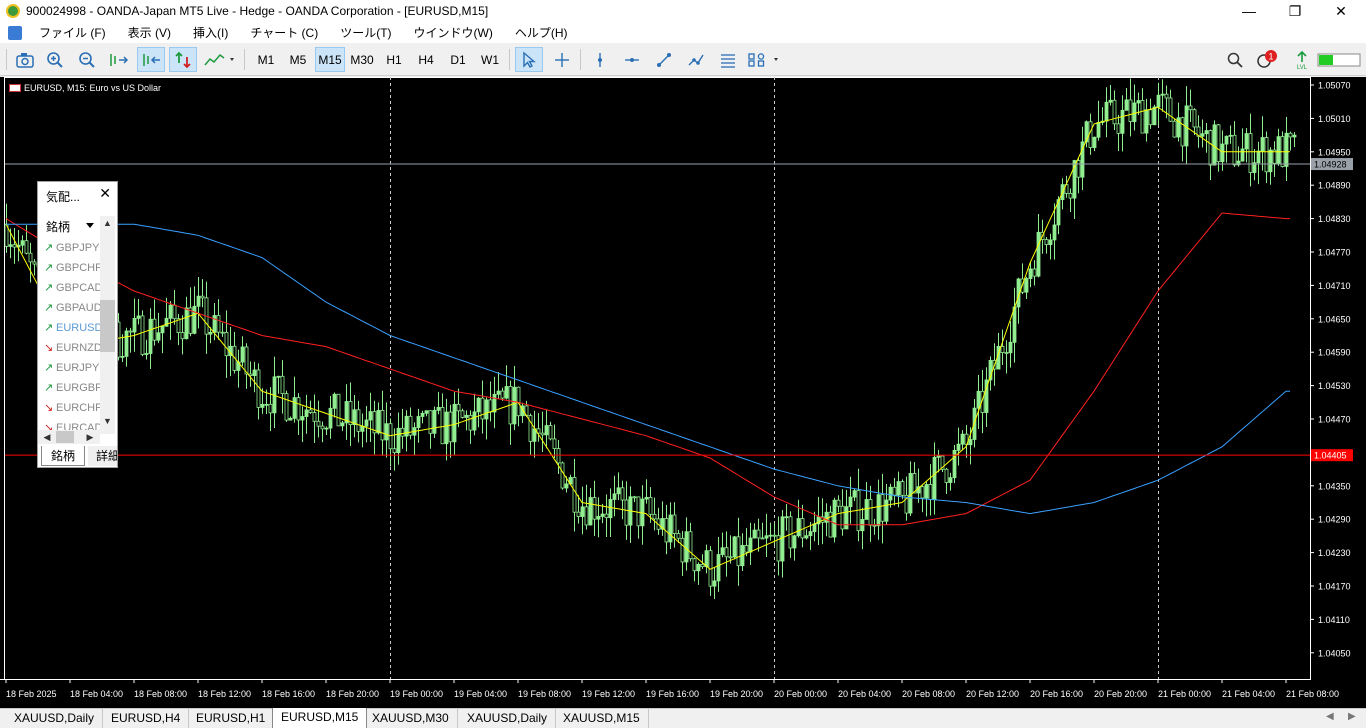 The width and height of the screenshot is (1366, 728). What do you see at coordinates (458, 59) in the screenshot?
I see `timeframe-d1: D1` at bounding box center [458, 59].